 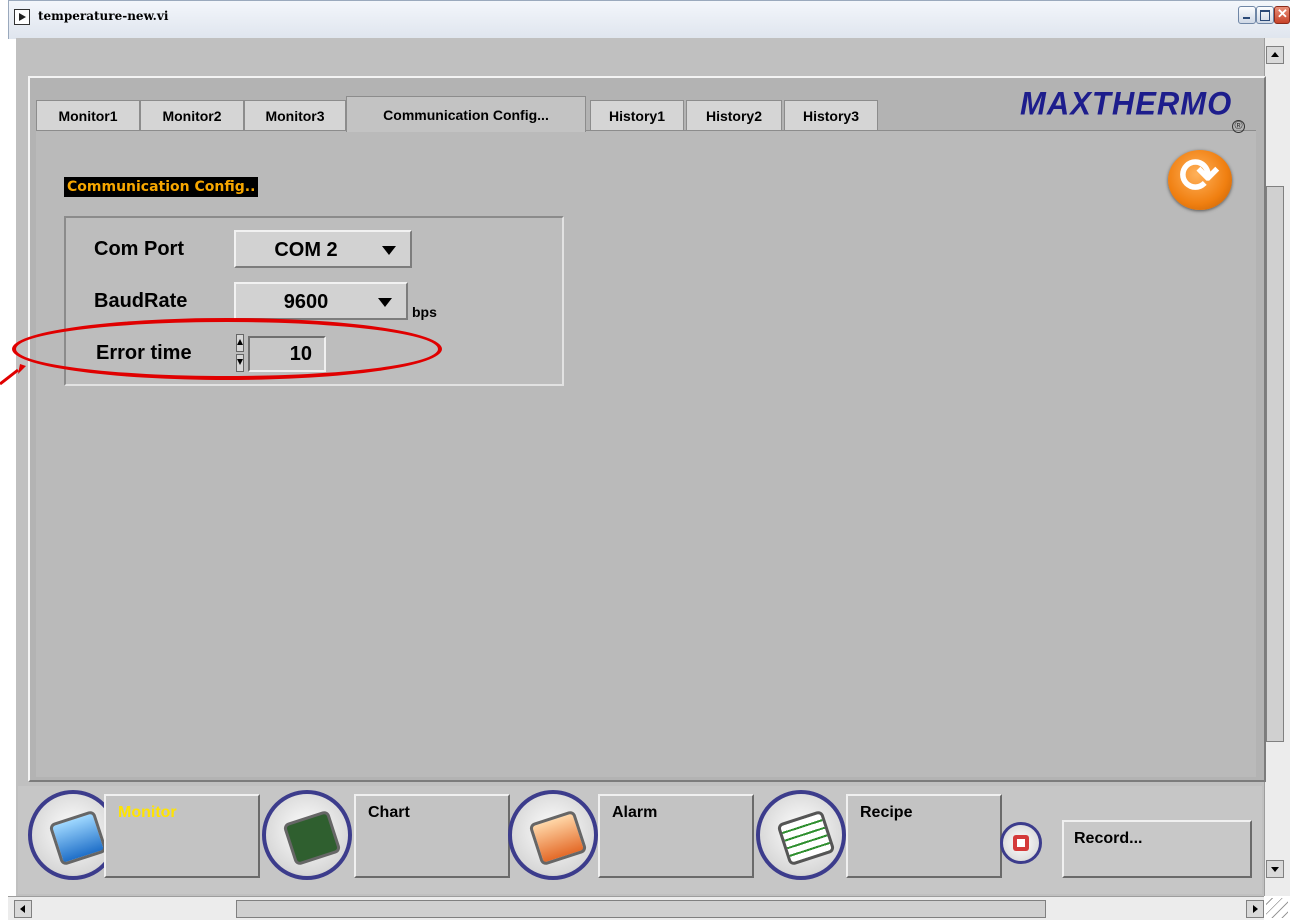 I want to click on horizontal-scroll-thumb, so click(x=641, y=909).